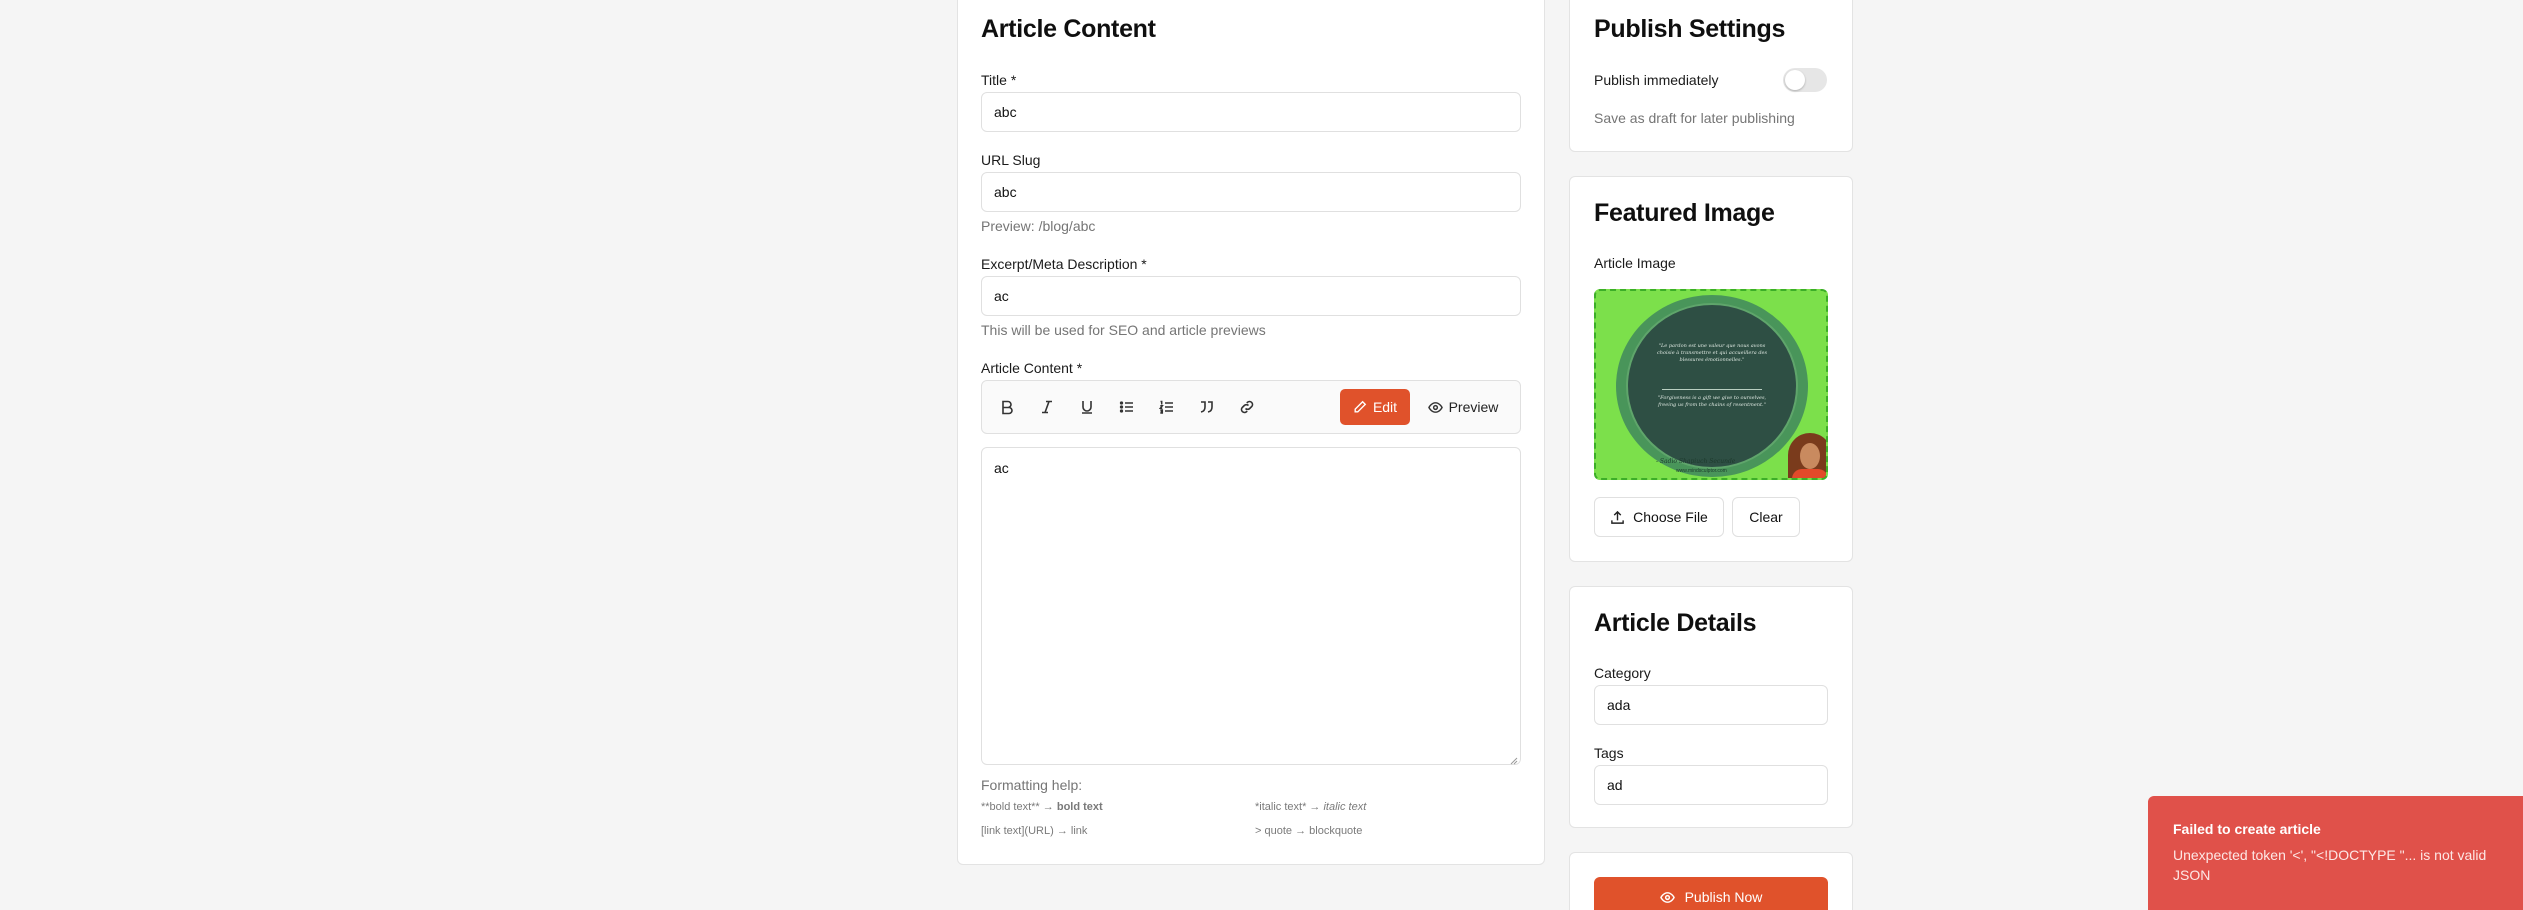 This screenshot has height=910, width=2523. I want to click on publish-now-label: Publish Now, so click(1723, 897).